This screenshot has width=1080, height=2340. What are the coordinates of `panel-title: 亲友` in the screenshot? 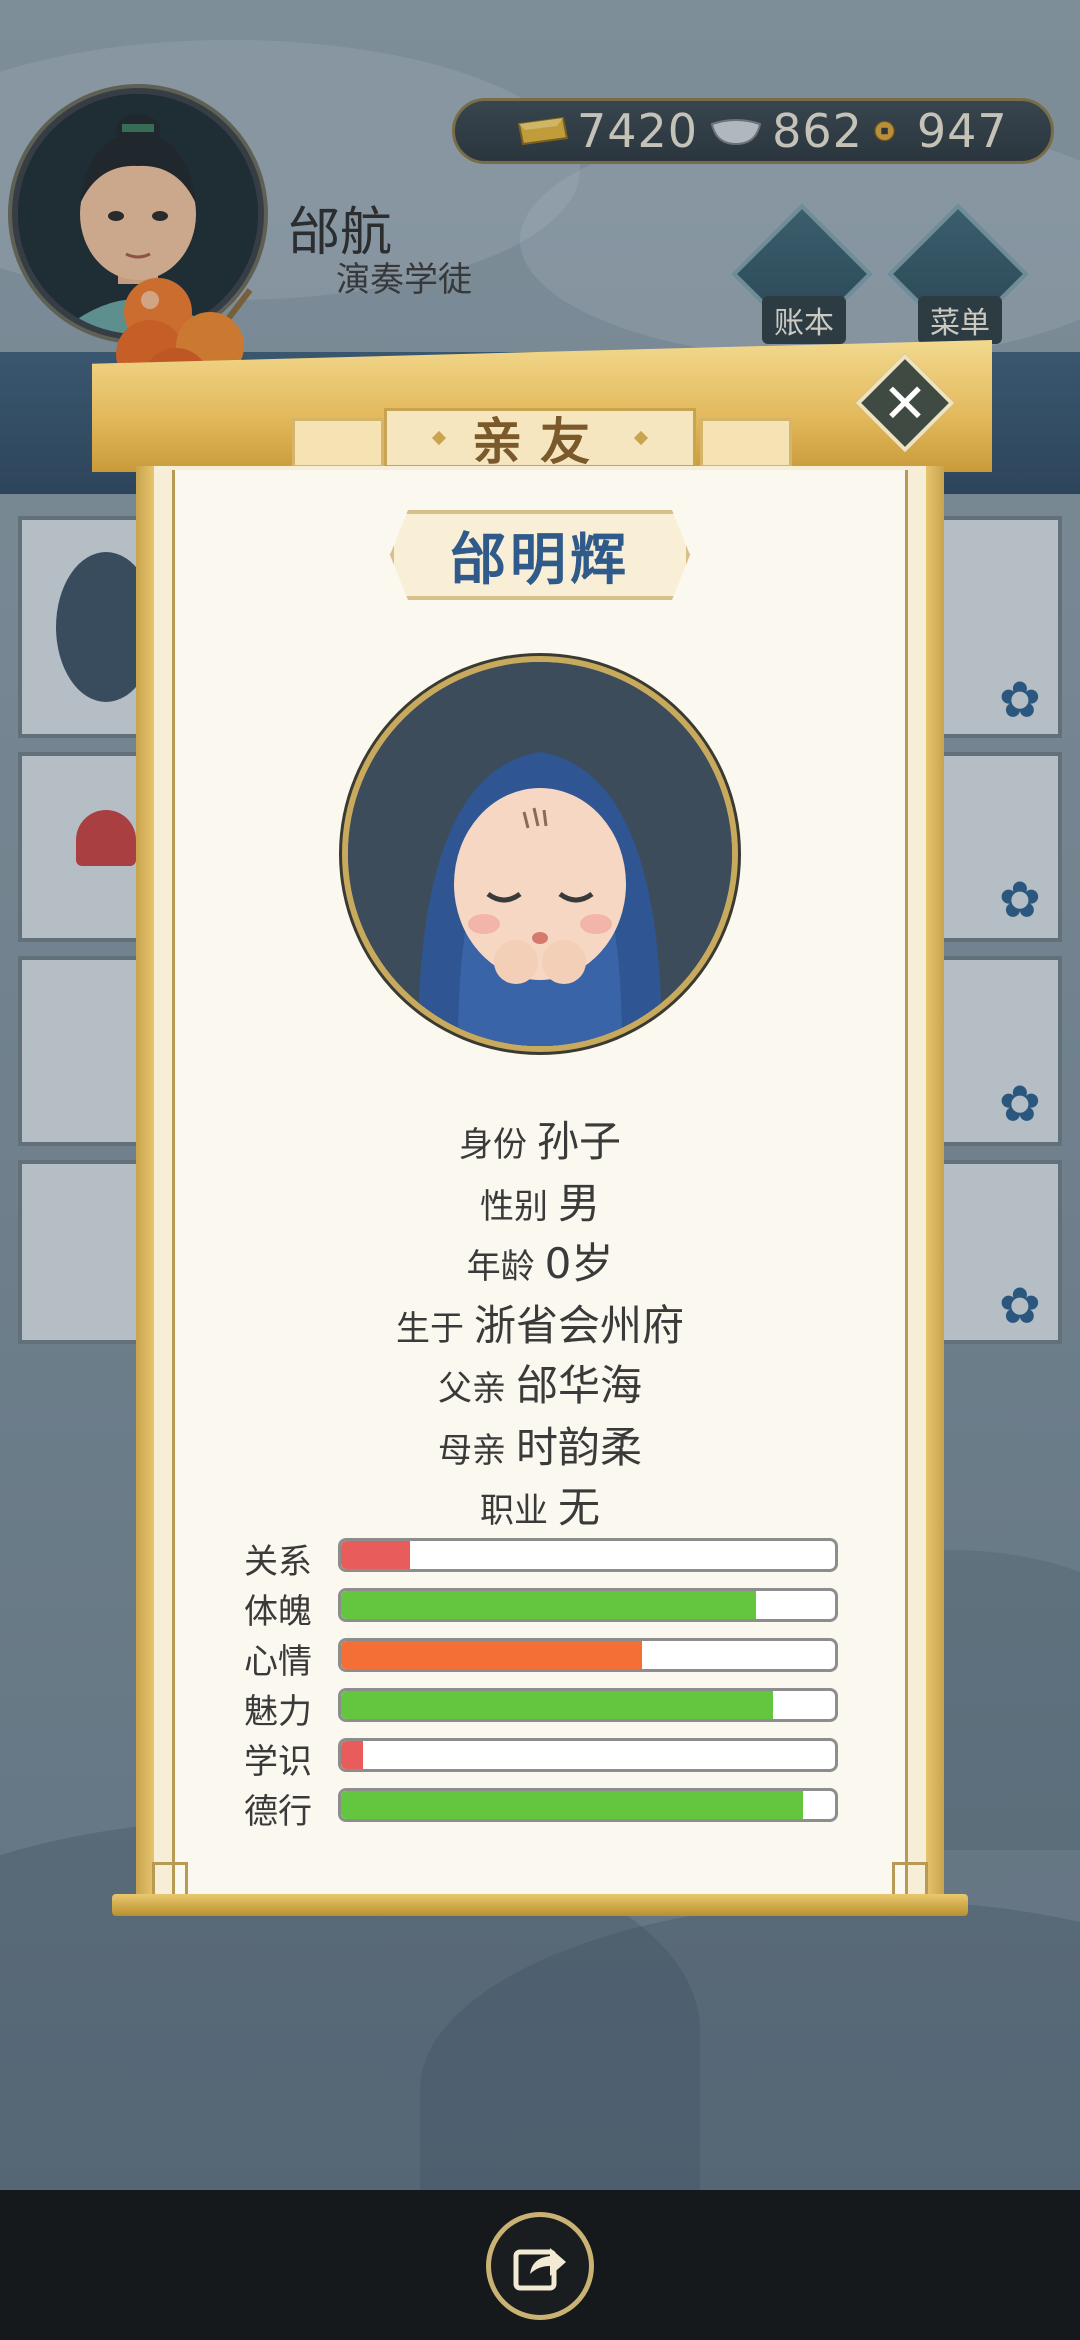 It's located at (540, 442).